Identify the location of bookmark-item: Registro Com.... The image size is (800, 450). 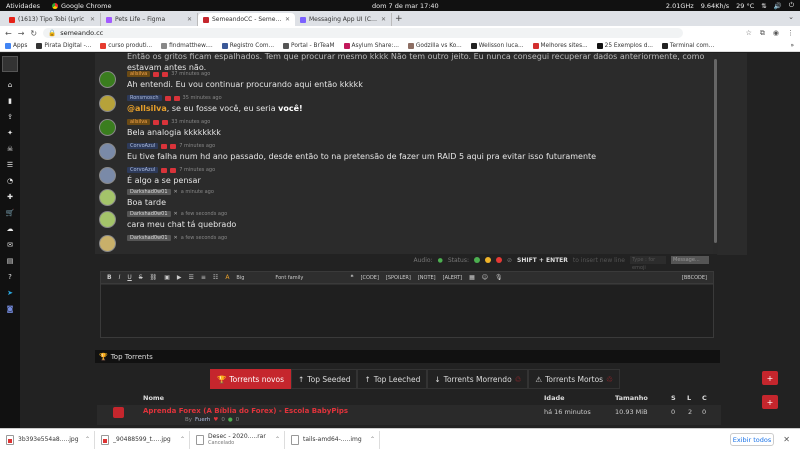
(247, 45).